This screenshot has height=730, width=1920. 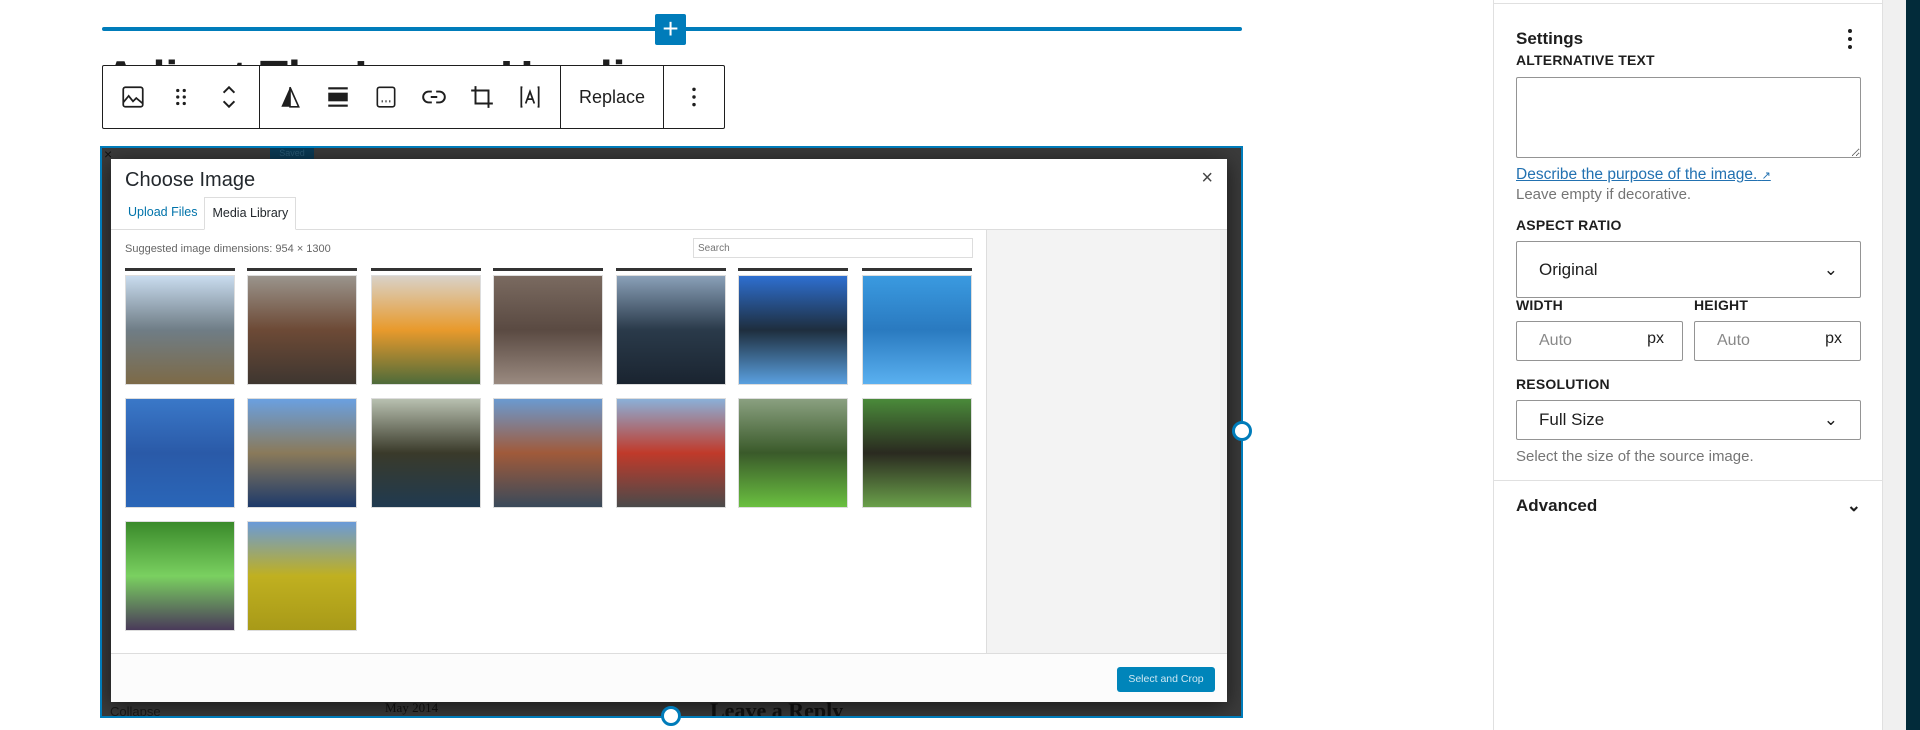 What do you see at coordinates (1106, 441) in the screenshot?
I see `attachment-details-sidebar` at bounding box center [1106, 441].